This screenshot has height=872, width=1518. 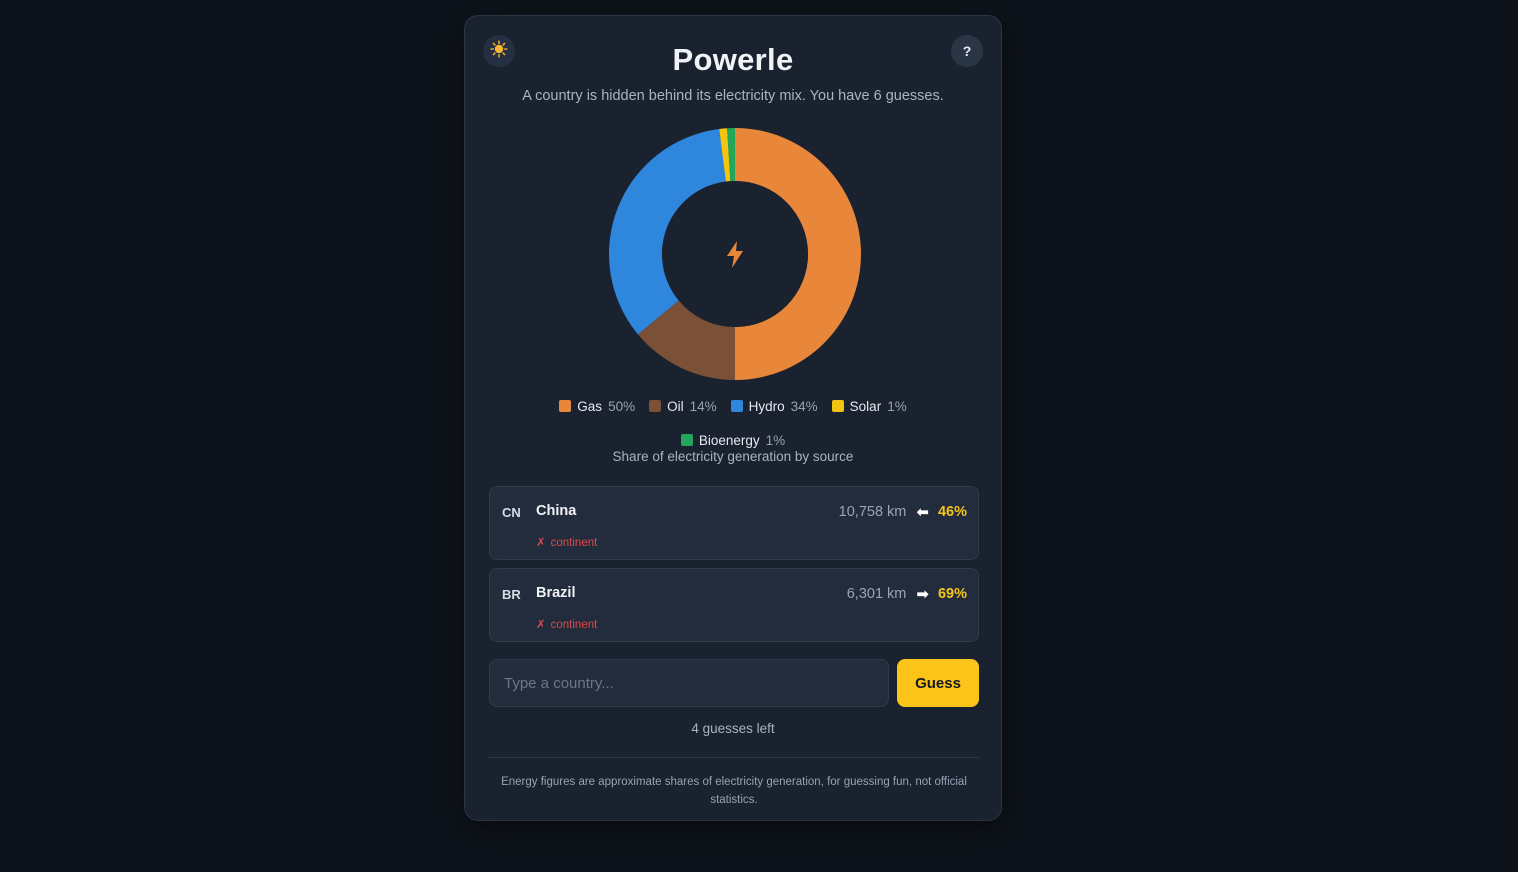 I want to click on legend-item: Bioenergy 1%, so click(x=733, y=440).